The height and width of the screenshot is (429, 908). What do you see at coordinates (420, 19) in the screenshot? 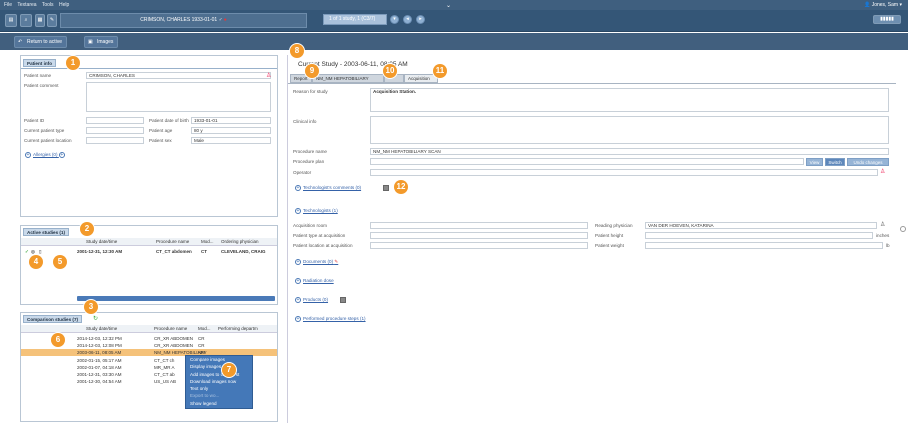
I see `next-study-icon: ▸` at bounding box center [420, 19].